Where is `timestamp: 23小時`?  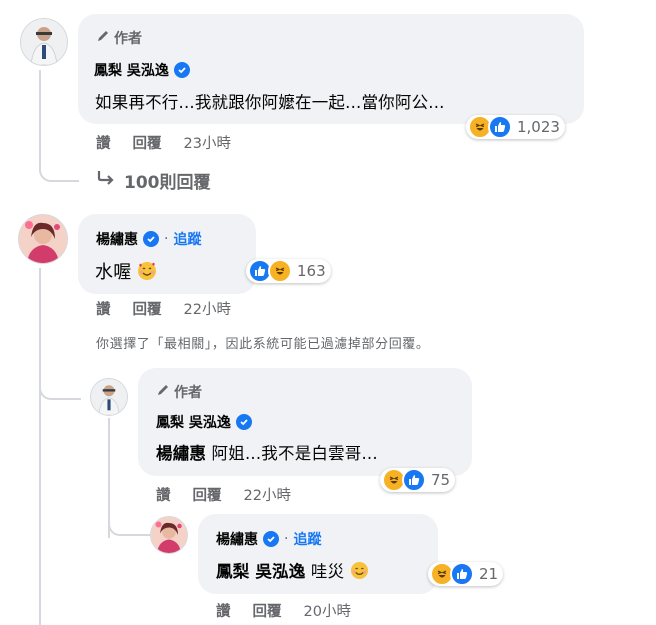 timestamp: 23小時 is located at coordinates (207, 142).